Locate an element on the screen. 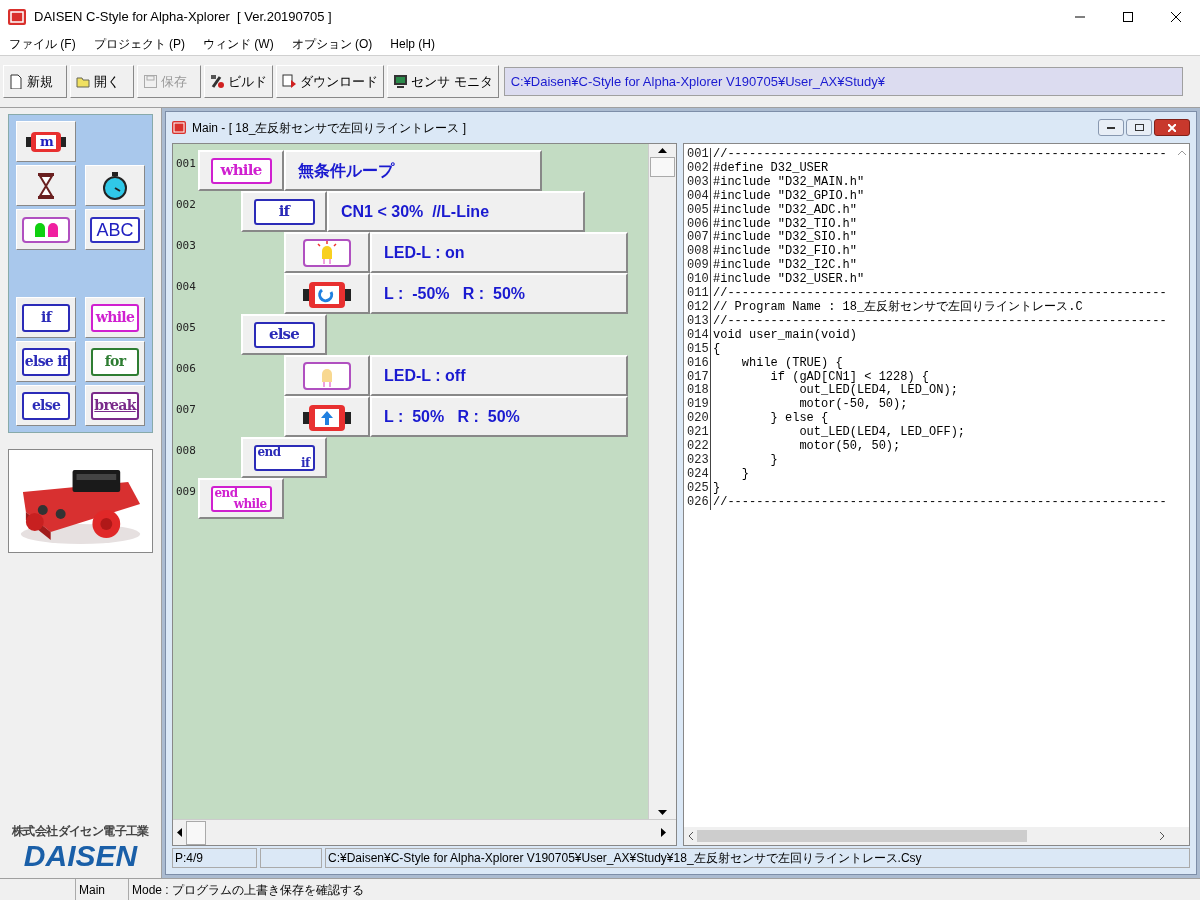  maximize-icon is located at coordinates (1128, 17).